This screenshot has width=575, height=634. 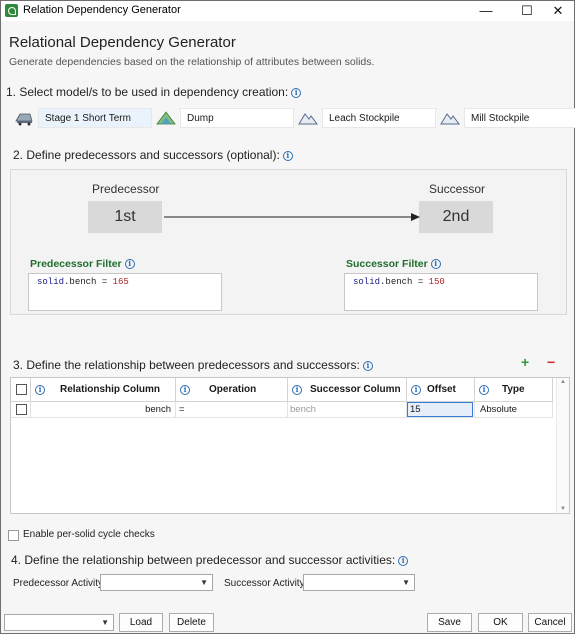 I want to click on header-successor-column: i Successor Column, so click(x=347, y=390).